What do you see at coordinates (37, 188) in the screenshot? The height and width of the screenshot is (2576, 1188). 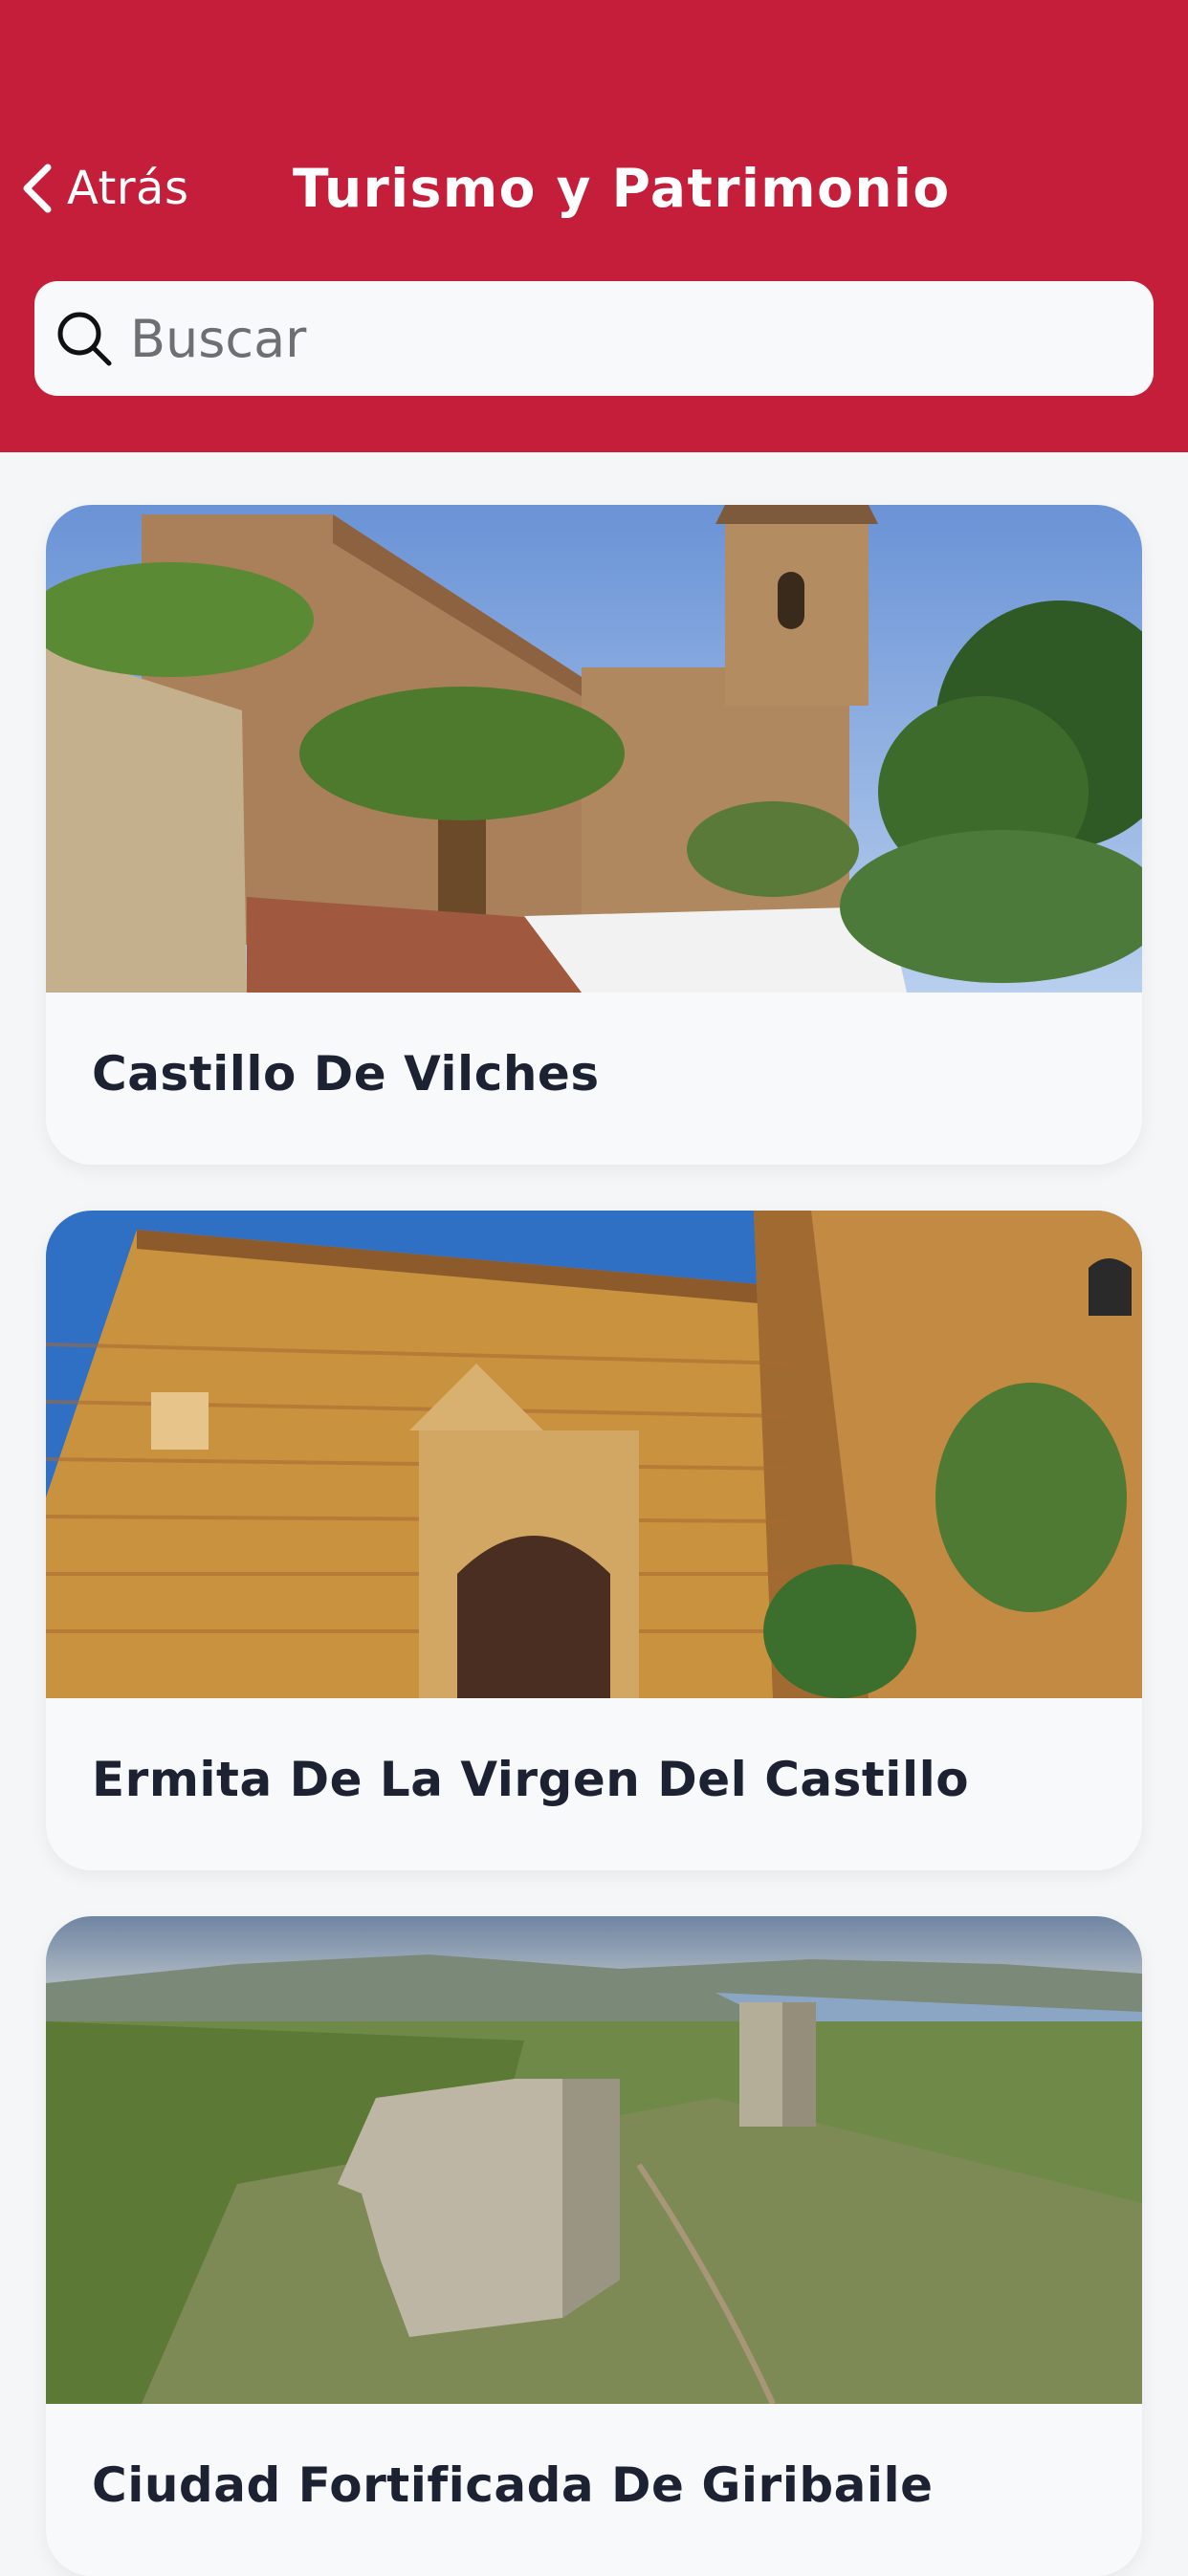 I see `chevron-left-icon` at bounding box center [37, 188].